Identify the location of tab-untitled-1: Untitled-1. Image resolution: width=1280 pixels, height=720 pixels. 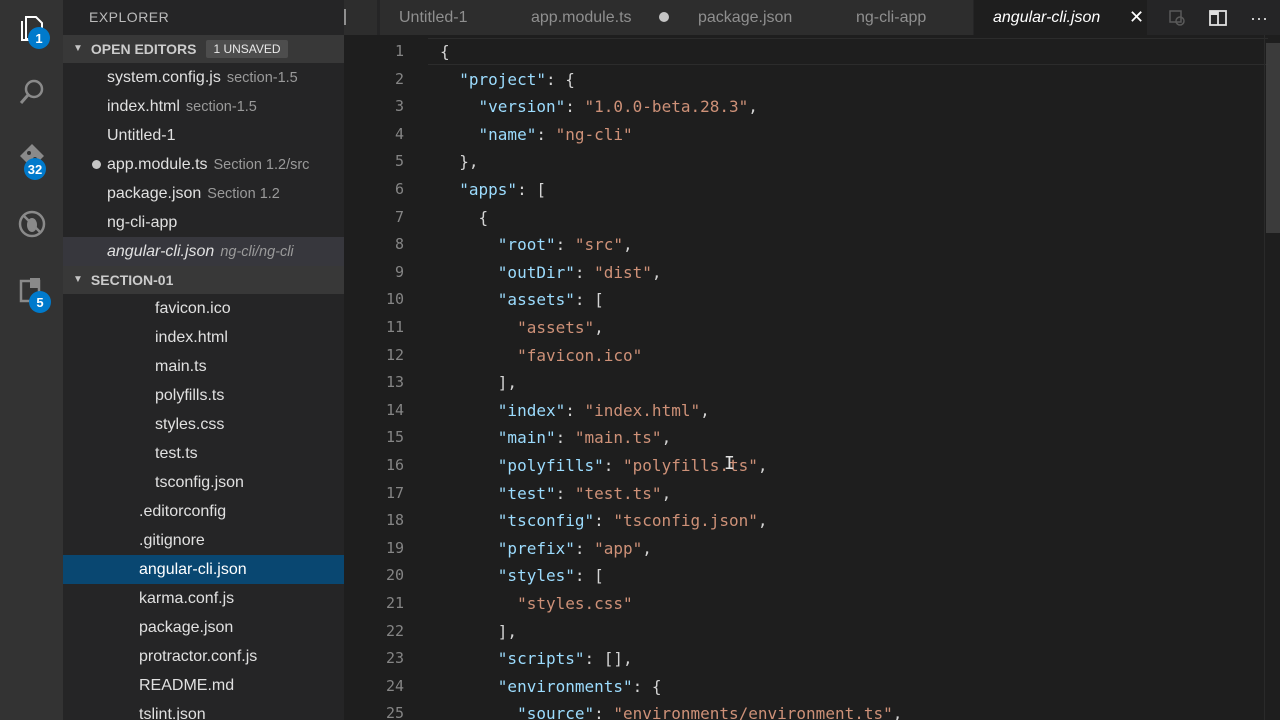
(447, 17).